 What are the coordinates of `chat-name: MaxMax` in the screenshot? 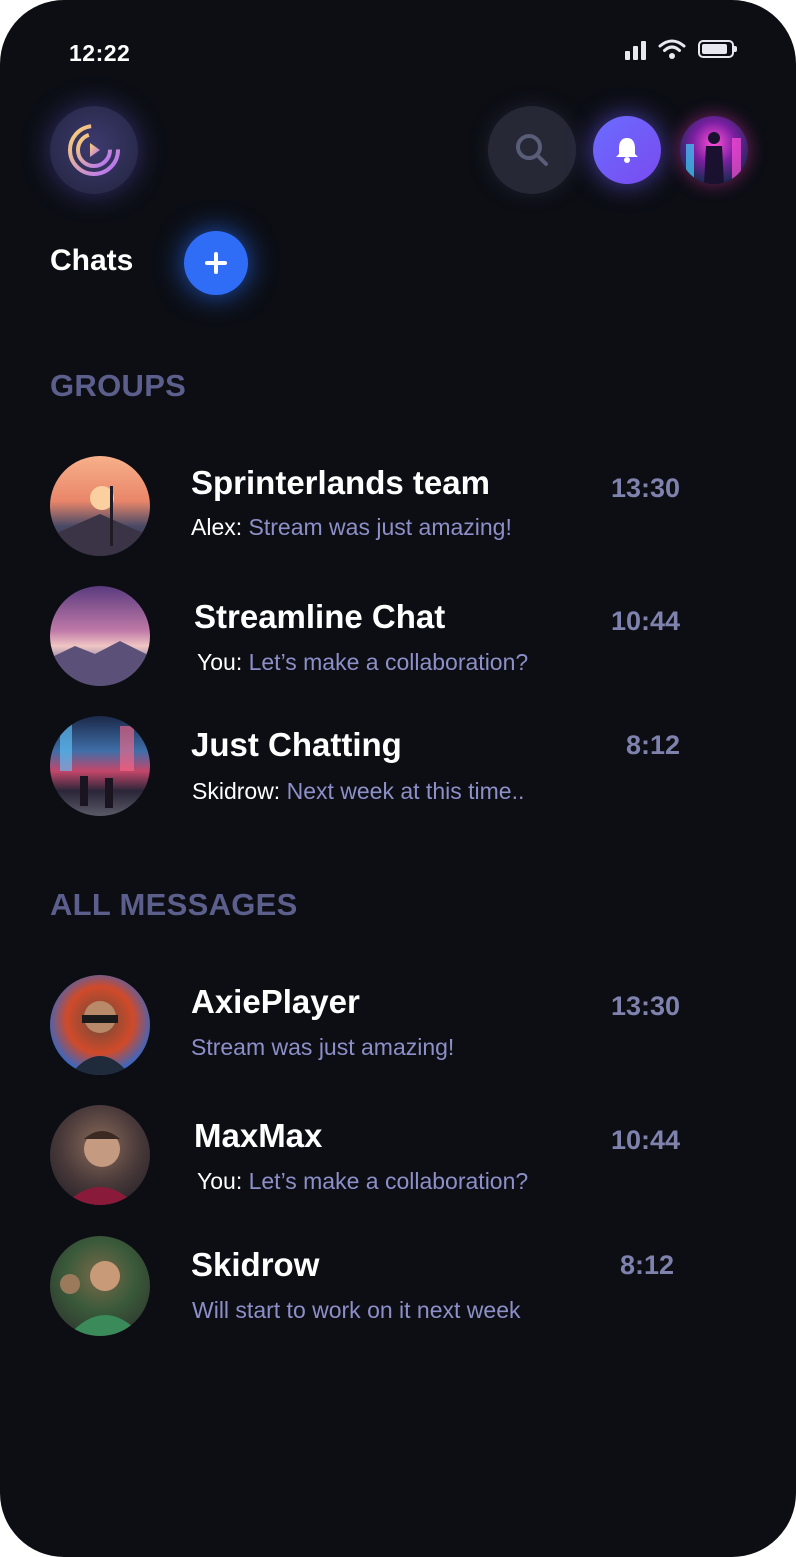 It's located at (258, 1135).